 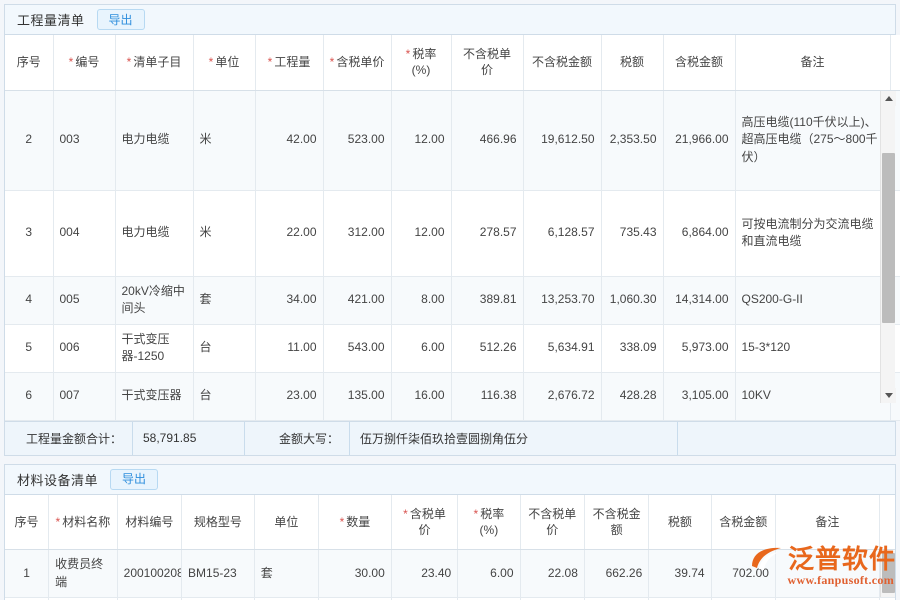 I want to click on cell-net-price: 116.38, so click(x=487, y=396).